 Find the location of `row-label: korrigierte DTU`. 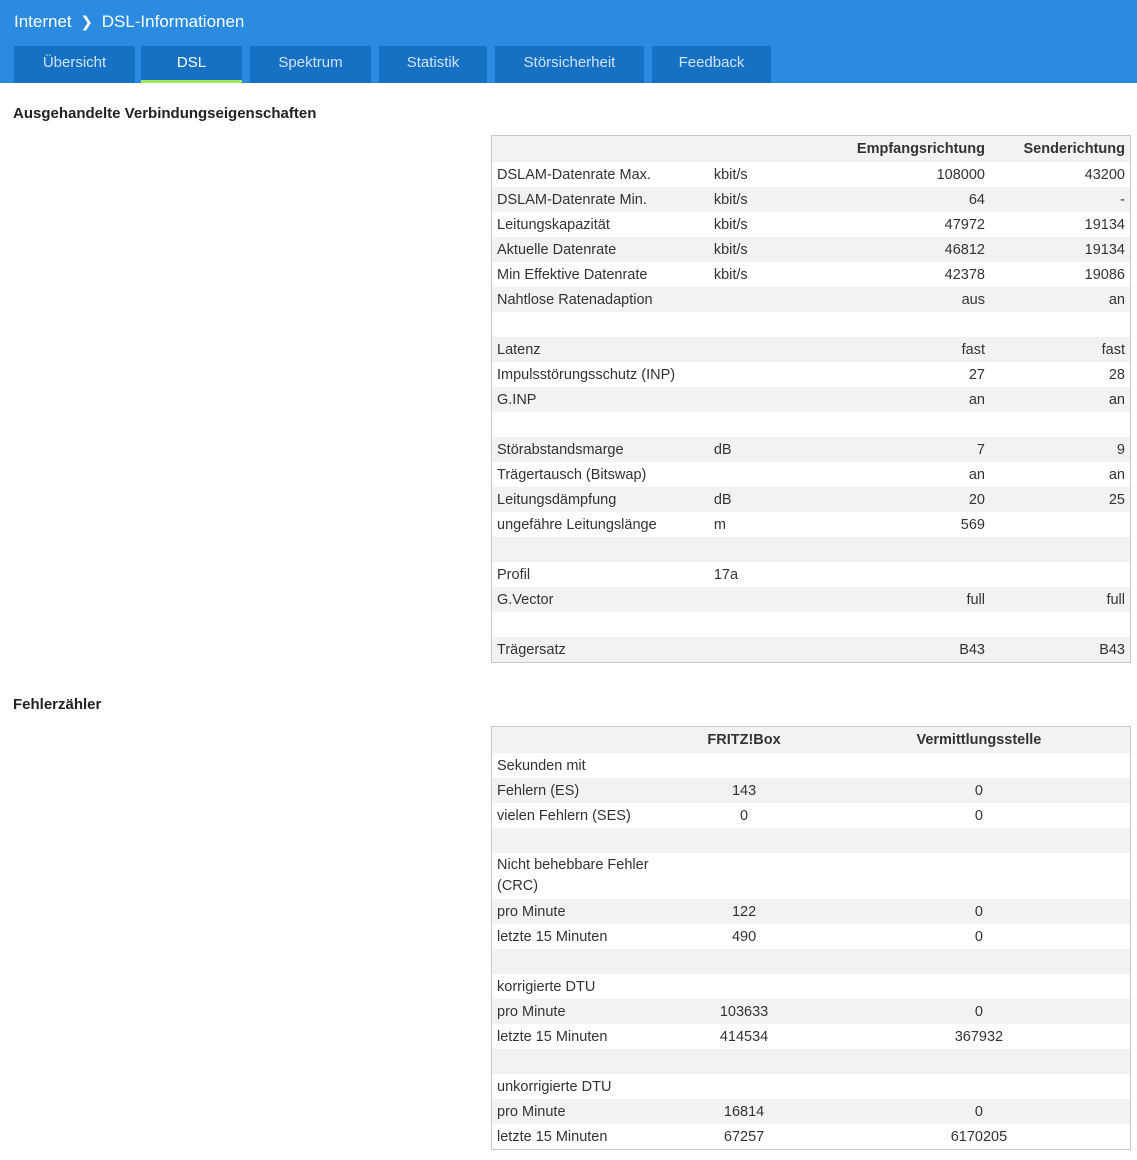

row-label: korrigierte DTU is located at coordinates (576, 986).